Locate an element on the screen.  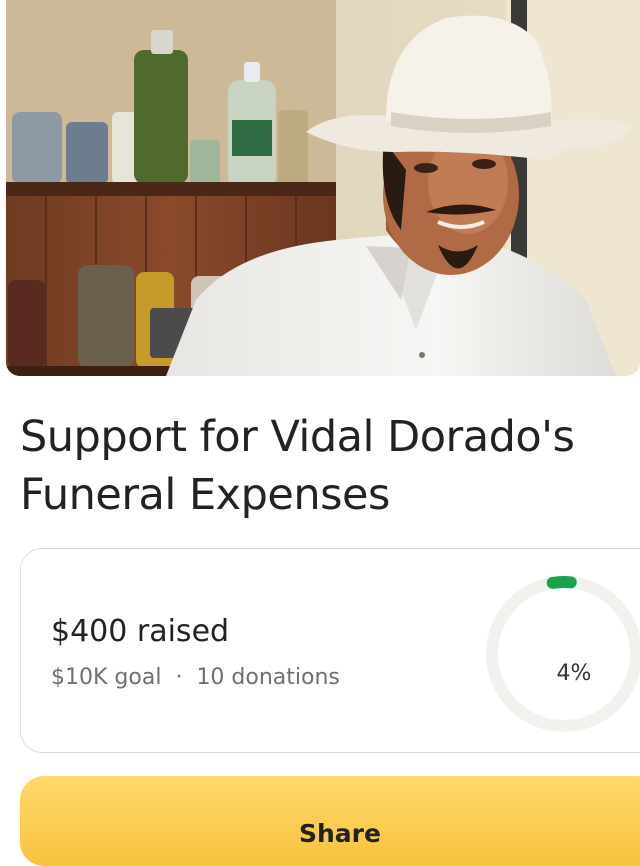
progress-ring-graphic is located at coordinates (563, 654).